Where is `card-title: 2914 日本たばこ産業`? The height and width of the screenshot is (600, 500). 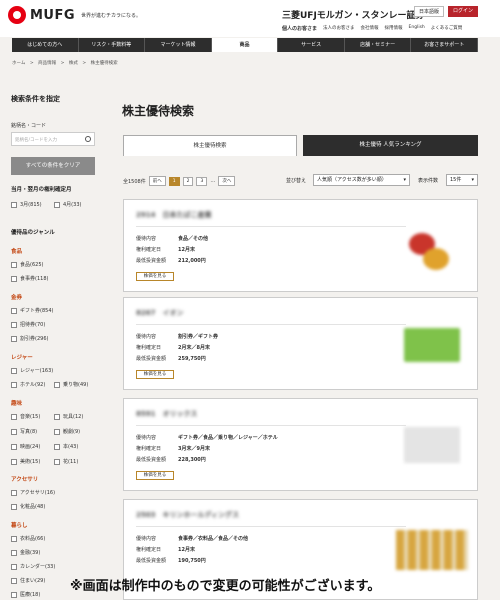
card-title: 2914 日本たばこ産業 is located at coordinates (173, 215).